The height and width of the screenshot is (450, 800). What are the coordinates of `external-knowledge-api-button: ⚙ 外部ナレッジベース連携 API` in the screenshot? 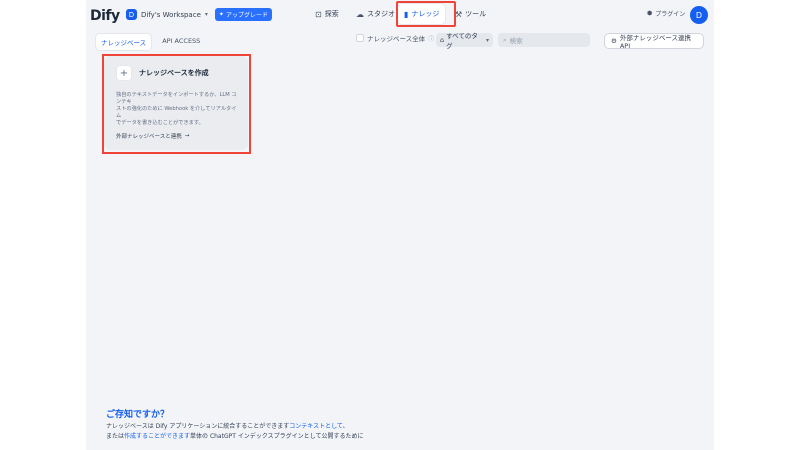 It's located at (654, 41).